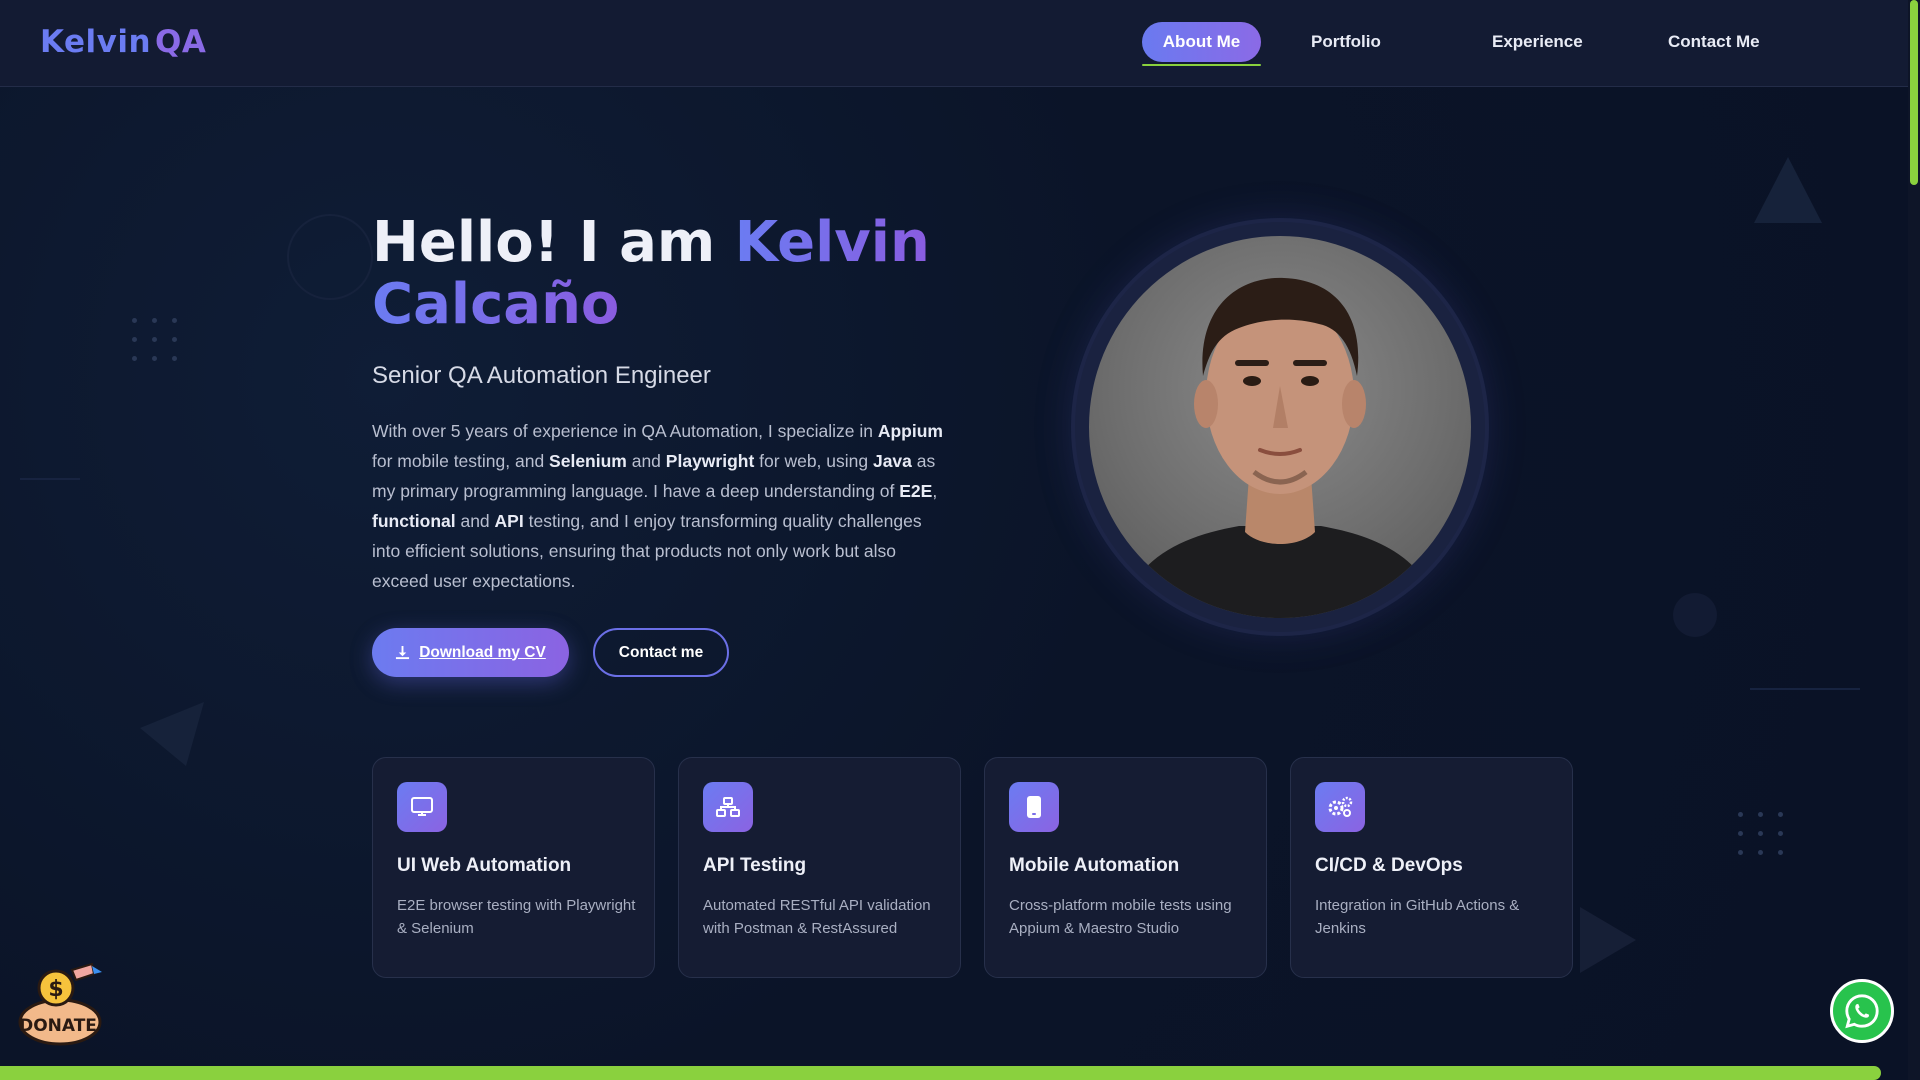 This screenshot has width=1920, height=1080. Describe the element at coordinates (1537, 42) in the screenshot. I see `nav-experience: Experience` at that location.